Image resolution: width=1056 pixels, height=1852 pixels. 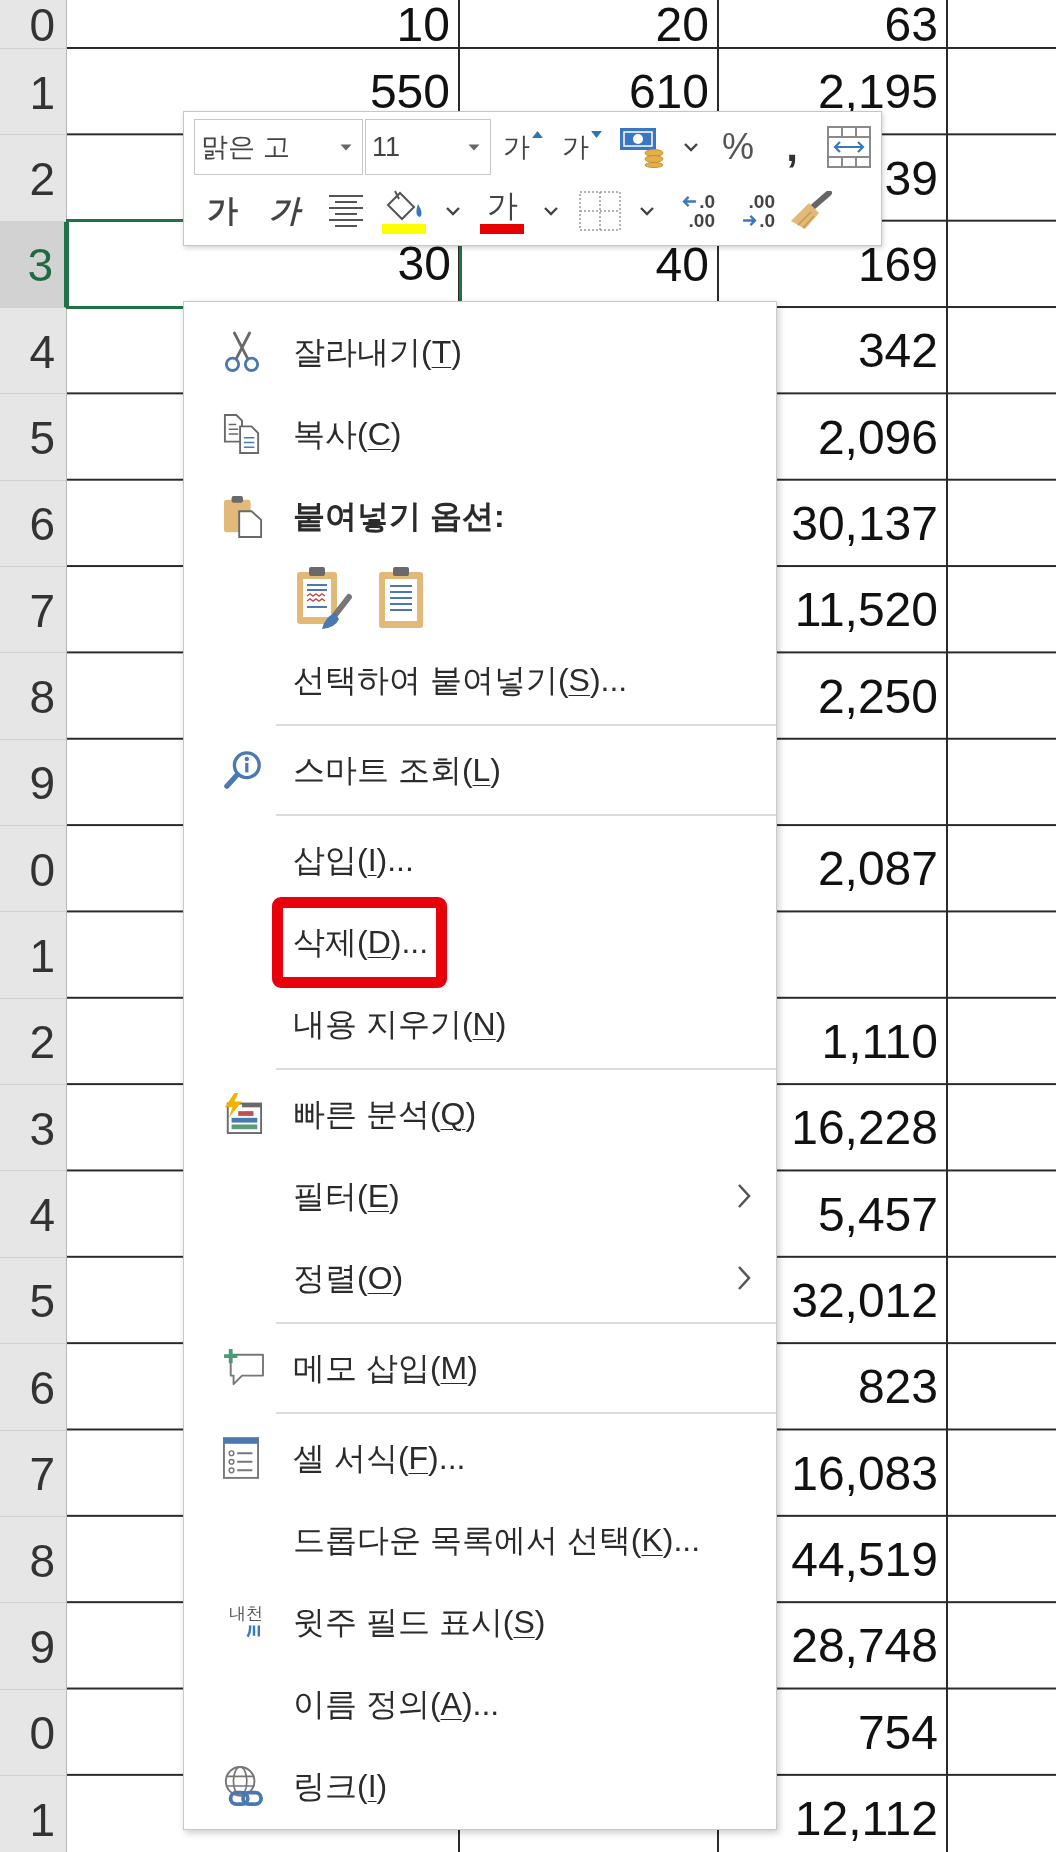 What do you see at coordinates (642, 147) in the screenshot?
I see `banknote-coins-icon` at bounding box center [642, 147].